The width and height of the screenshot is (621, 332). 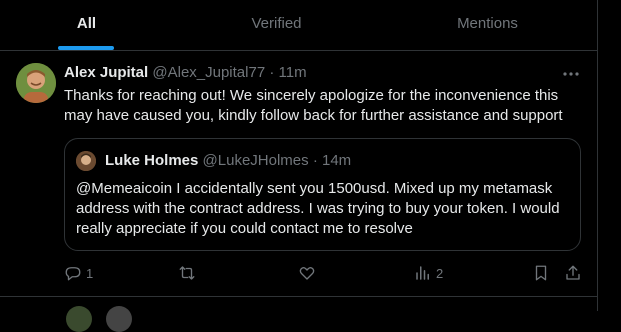 I want to click on views-count: 2, so click(x=440, y=273).